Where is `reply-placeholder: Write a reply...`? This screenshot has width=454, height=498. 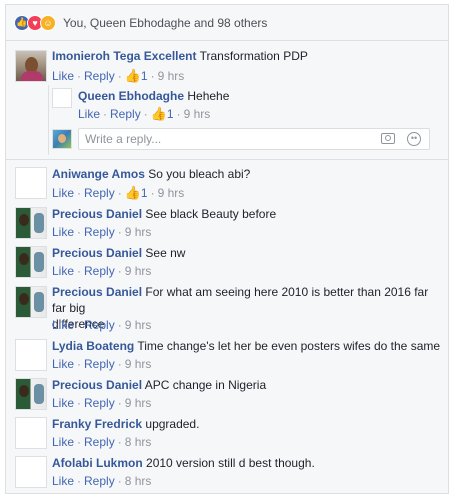 reply-placeholder: Write a reply... is located at coordinates (123, 139).